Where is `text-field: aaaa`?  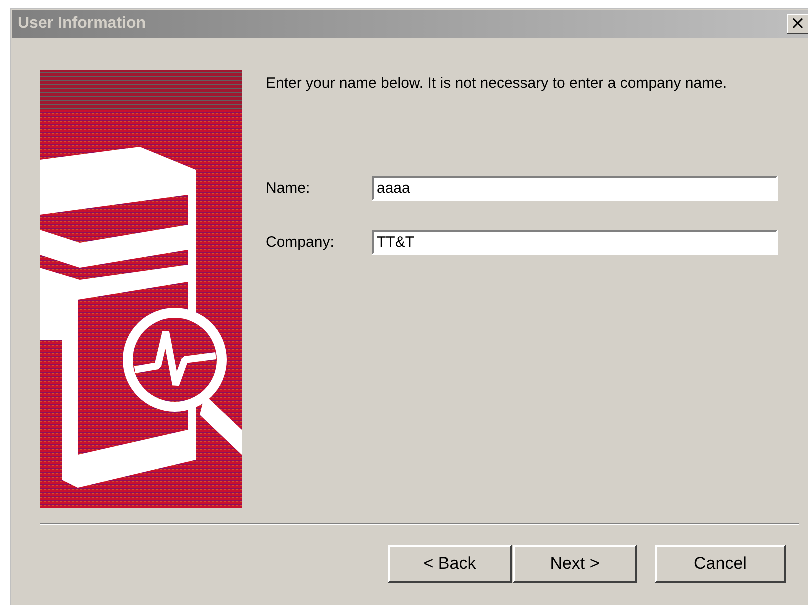
text-field: aaaa is located at coordinates (575, 188).